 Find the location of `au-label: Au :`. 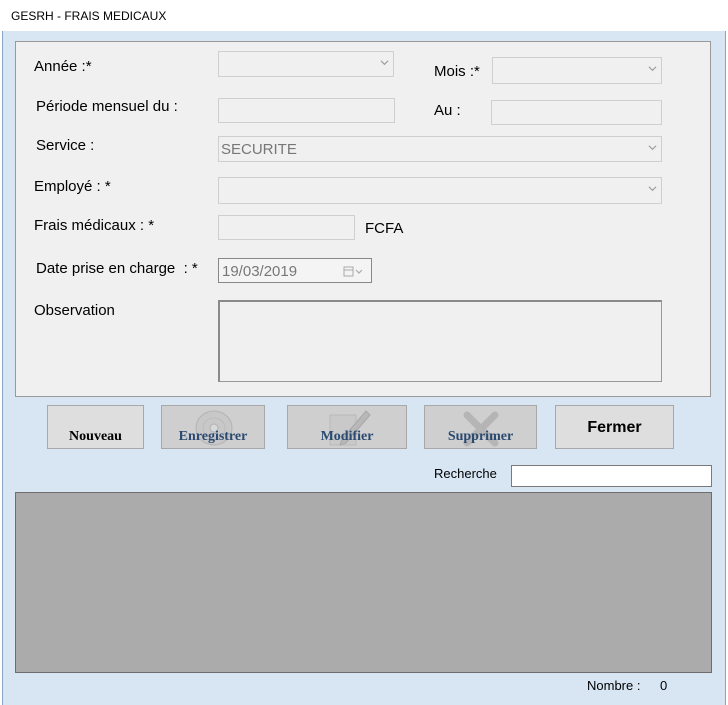

au-label: Au : is located at coordinates (447, 110).